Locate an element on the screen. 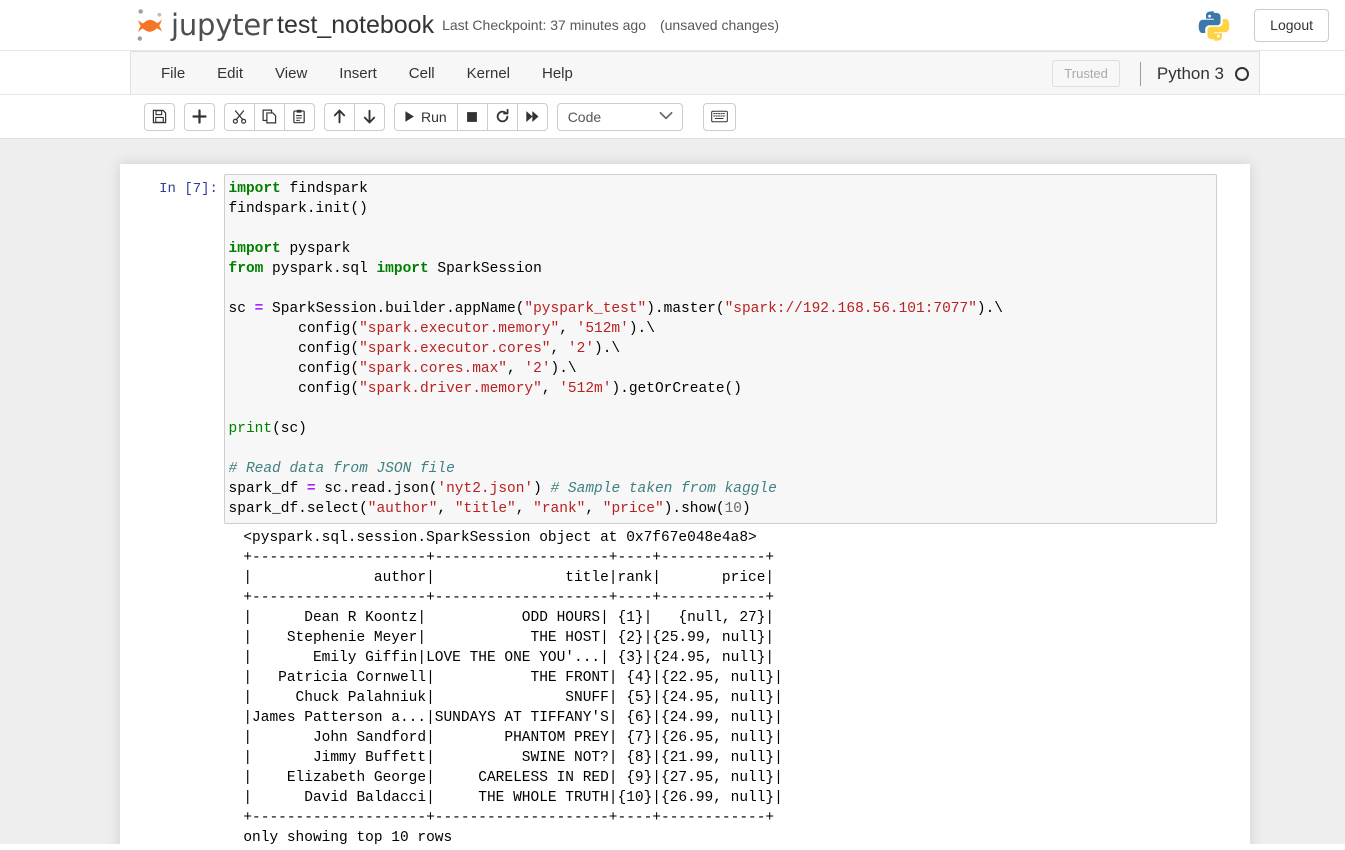 This screenshot has height=850, width=1345. kernel-name-label: Python 3 is located at coordinates (1190, 73).